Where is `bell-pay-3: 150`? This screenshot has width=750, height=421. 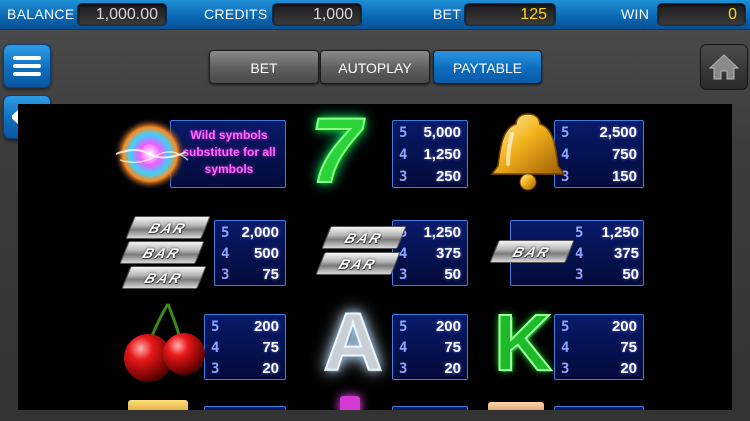 bell-pay-3: 150 is located at coordinates (624, 176).